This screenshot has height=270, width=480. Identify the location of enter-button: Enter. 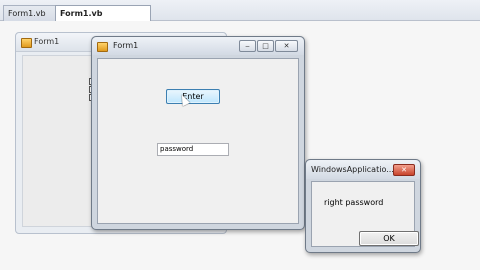
(193, 96).